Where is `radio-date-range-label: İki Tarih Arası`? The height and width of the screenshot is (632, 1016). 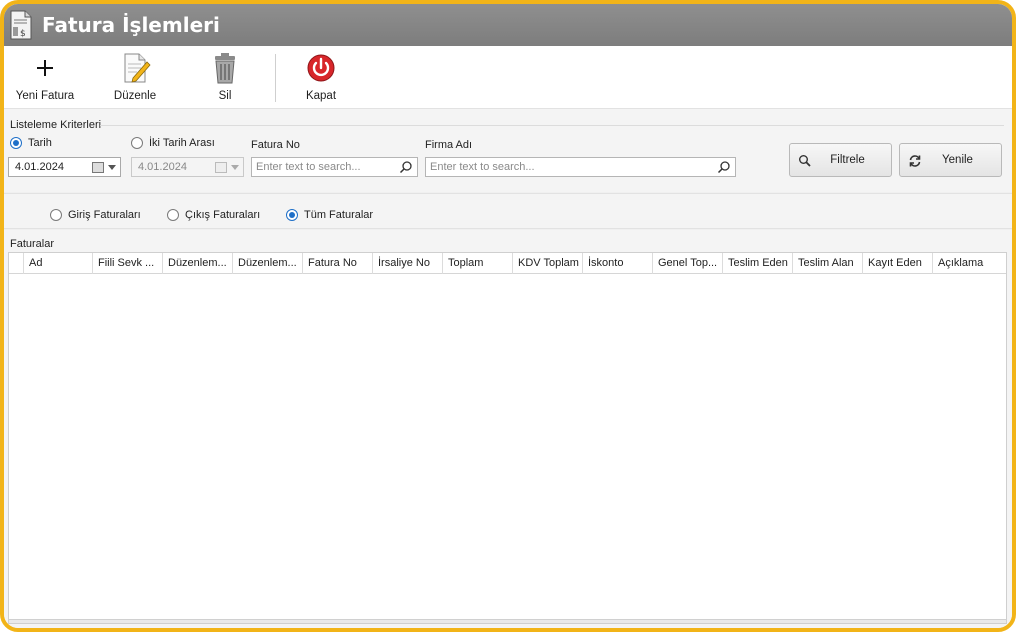 radio-date-range-label: İki Tarih Arası is located at coordinates (182, 143).